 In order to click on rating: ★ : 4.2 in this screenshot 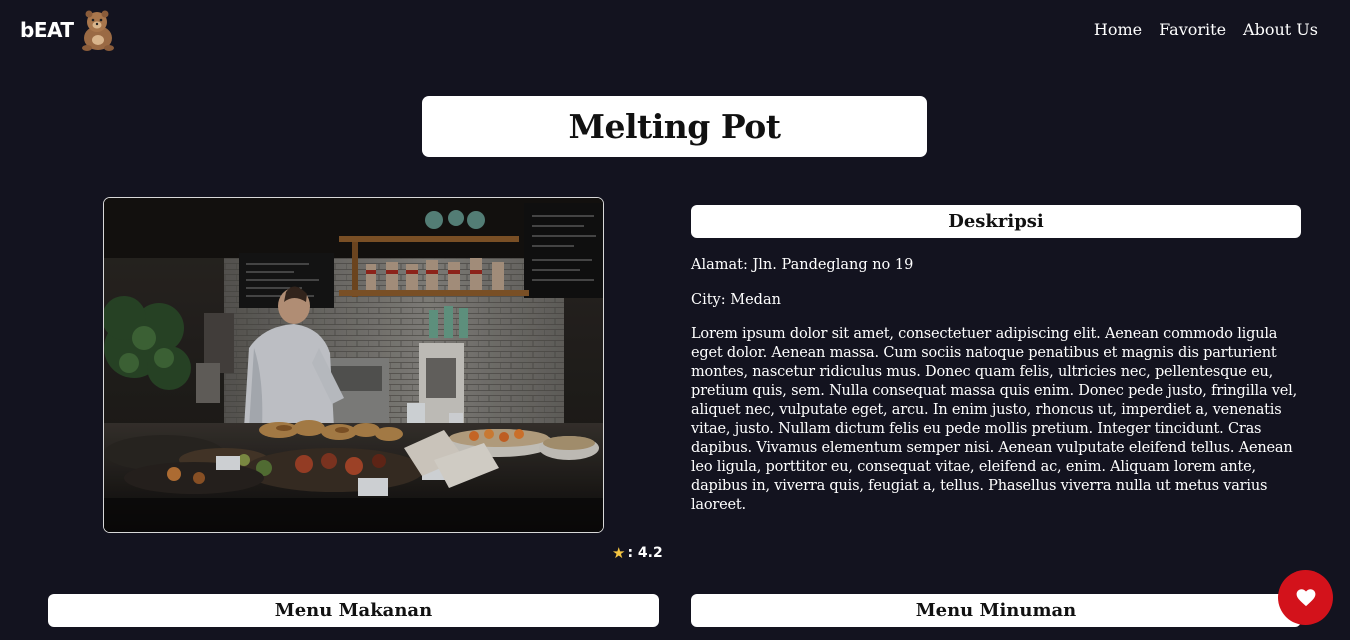, I will do `click(637, 553)`.